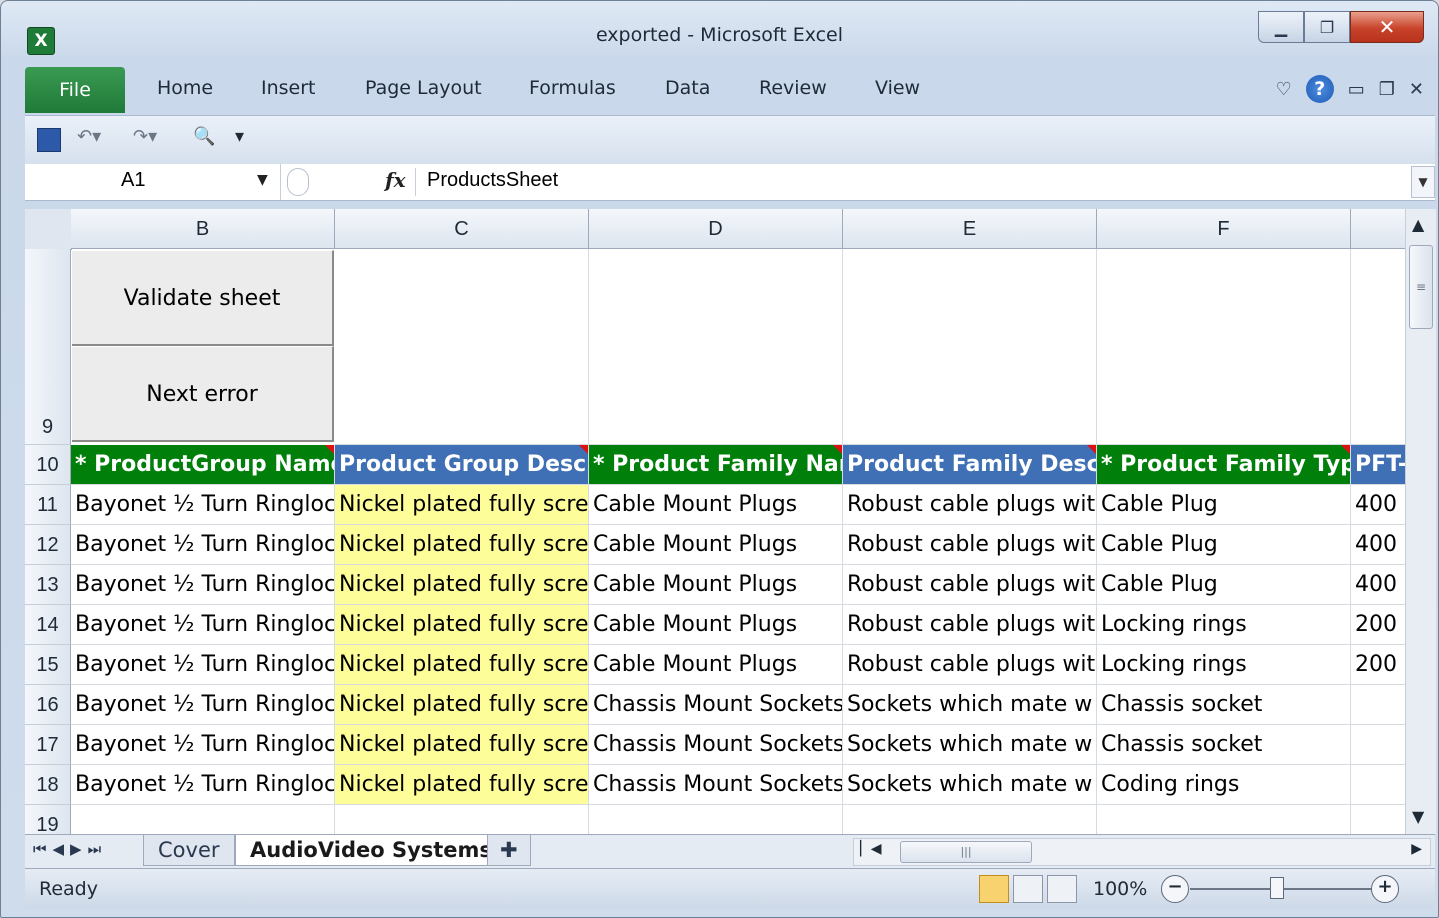 This screenshot has width=1439, height=918. Describe the element at coordinates (48, 347) in the screenshot. I see `row-header-9: 9` at that location.